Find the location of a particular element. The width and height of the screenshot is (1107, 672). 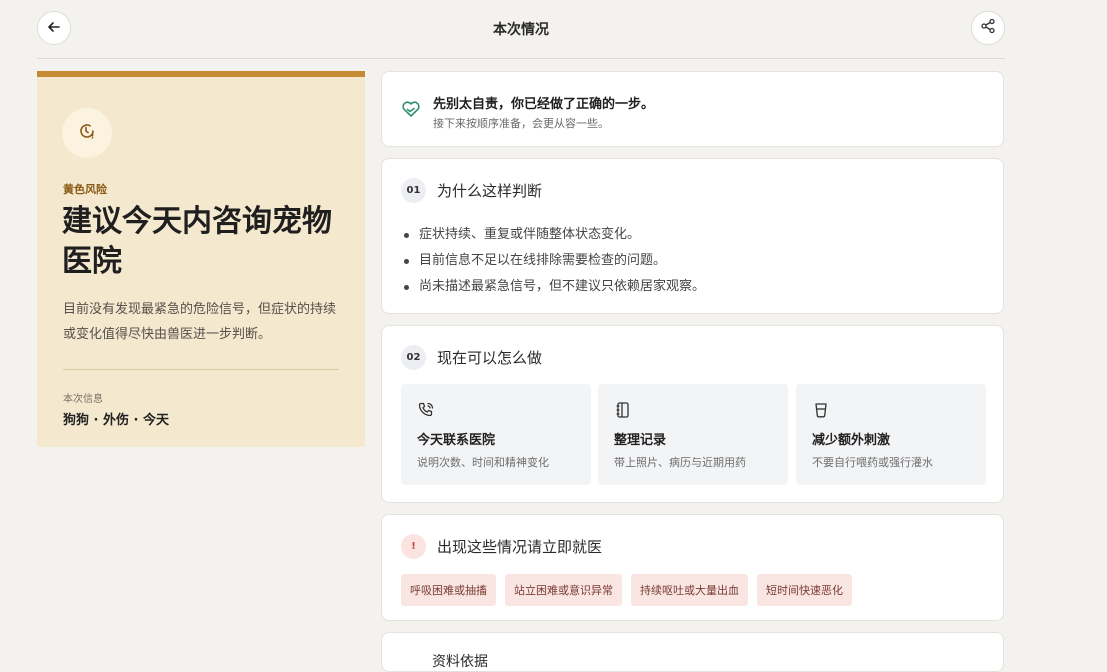

notebook-icon is located at coordinates (623, 412).